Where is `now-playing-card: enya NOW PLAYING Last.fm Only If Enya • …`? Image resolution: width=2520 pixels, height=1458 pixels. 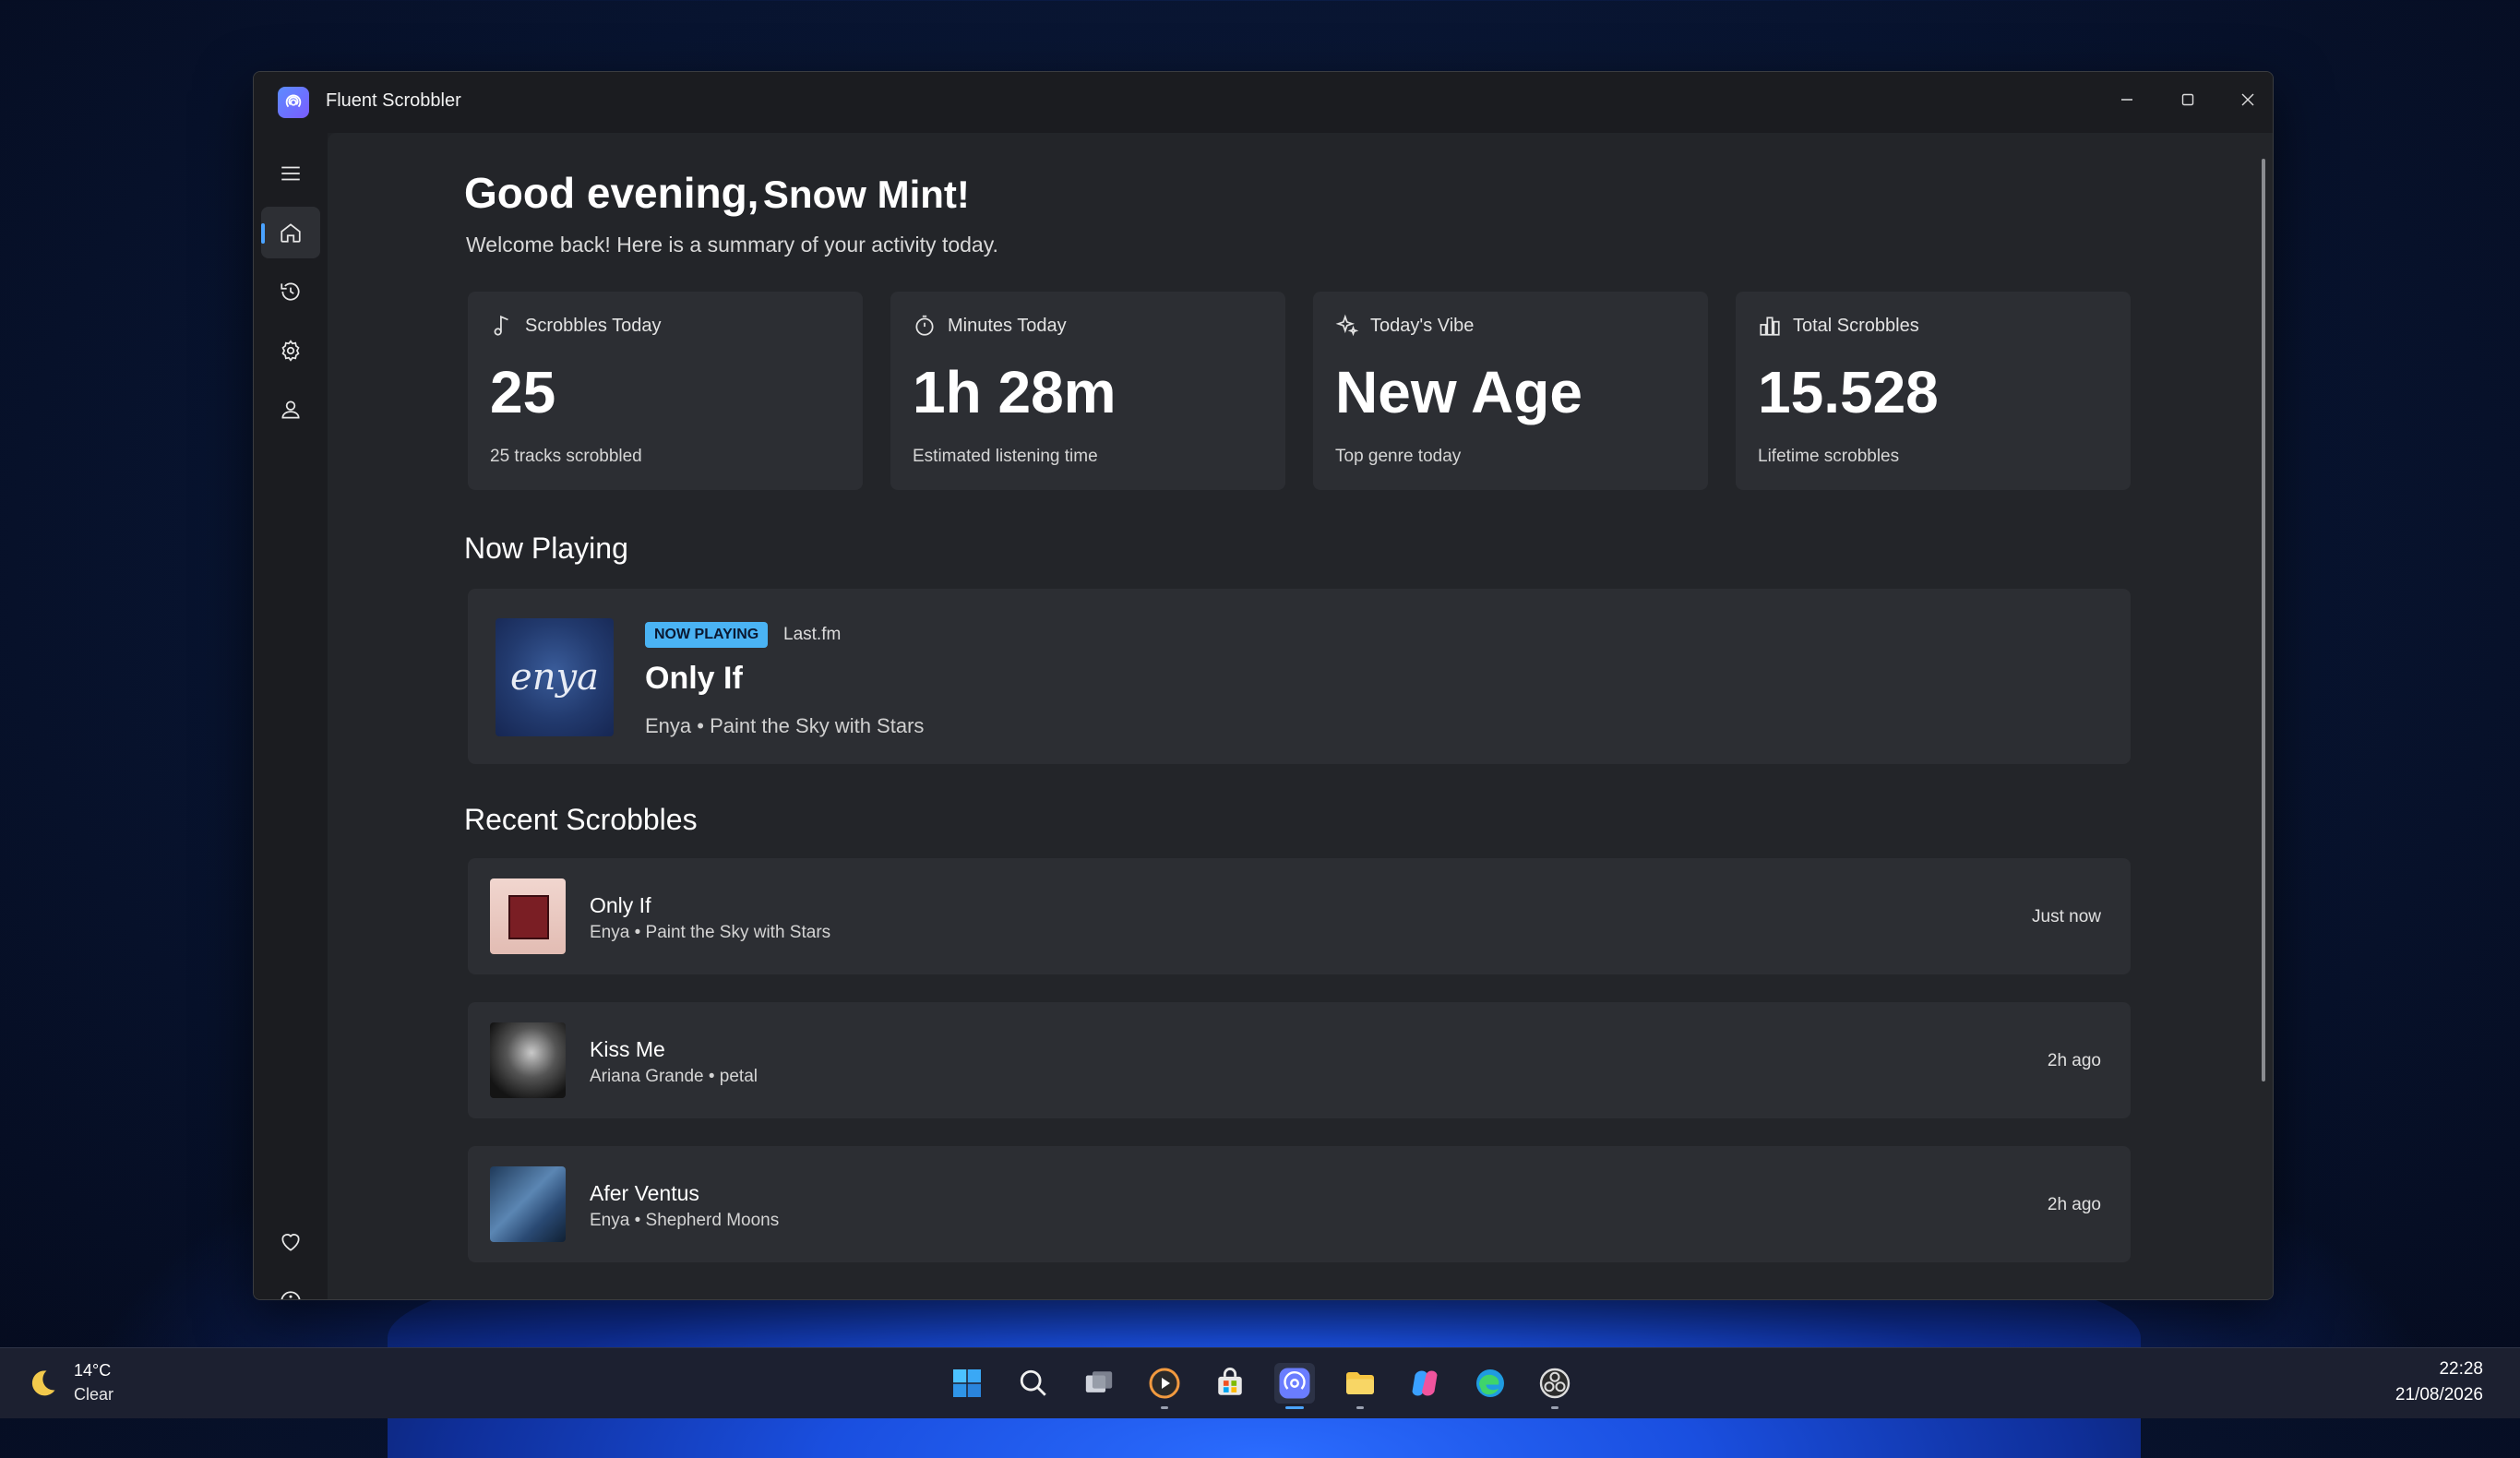
now-playing-card: enya NOW PLAYING Last.fm Only If Enya • … is located at coordinates (1299, 677).